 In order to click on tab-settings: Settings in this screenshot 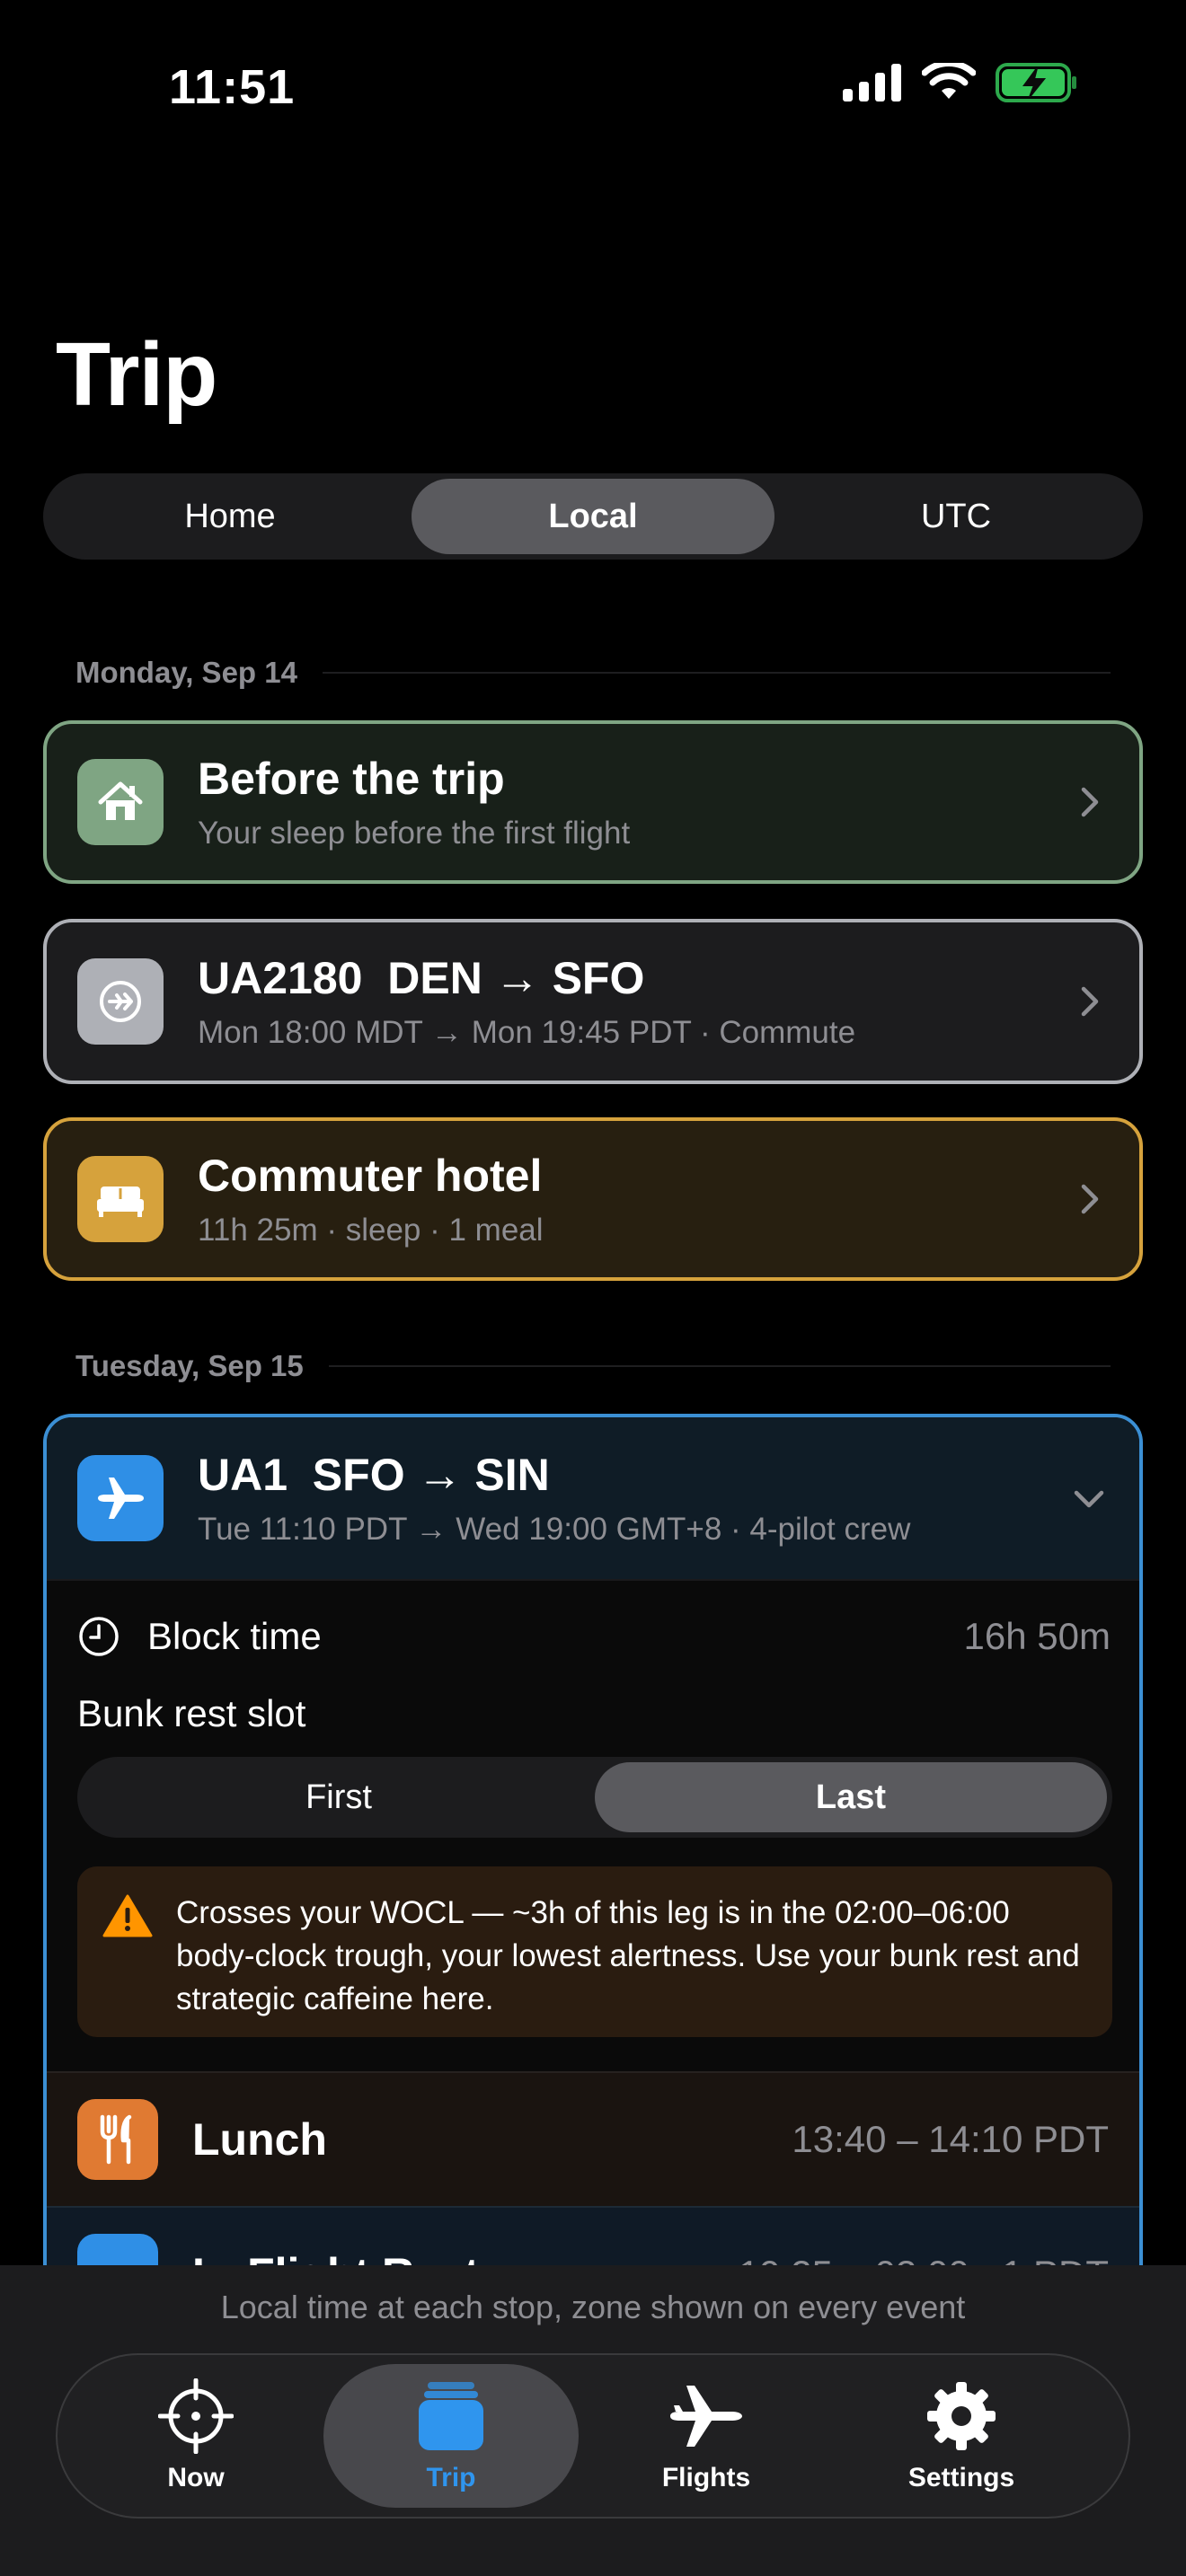, I will do `click(961, 2436)`.